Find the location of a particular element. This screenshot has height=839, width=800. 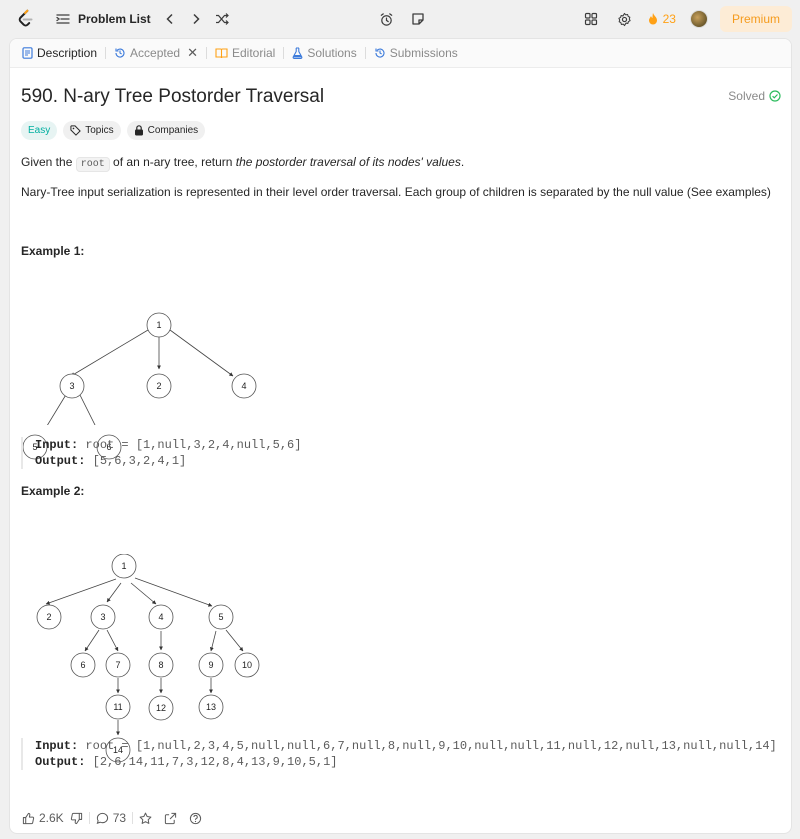

tab-editorial-label: Editorial is located at coordinates (253, 53).